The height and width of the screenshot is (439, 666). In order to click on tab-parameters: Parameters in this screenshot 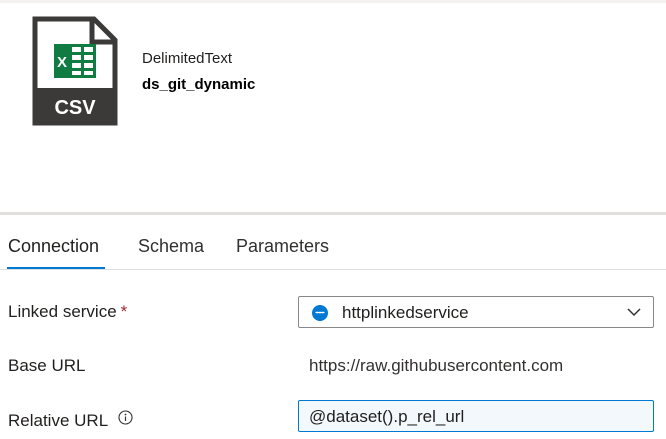, I will do `click(282, 246)`.